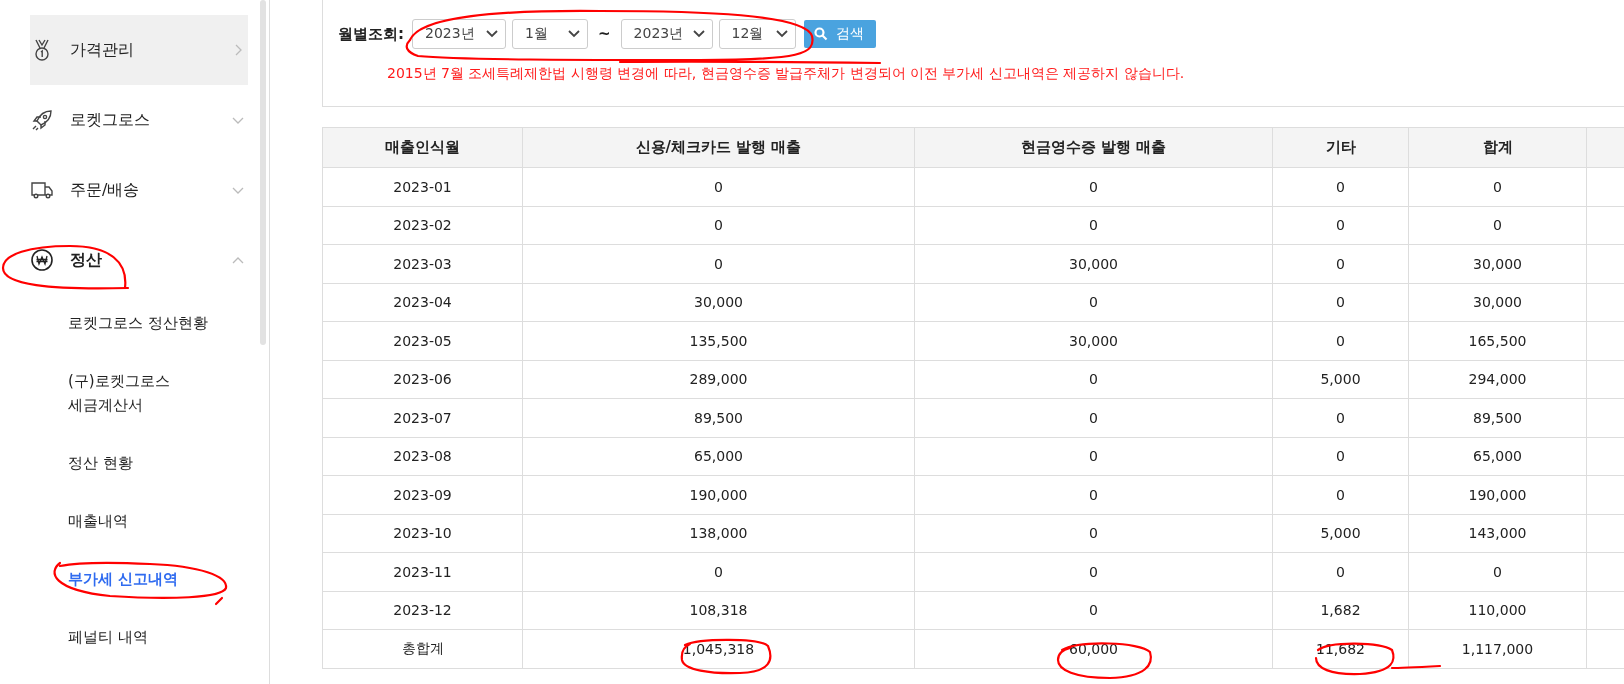  What do you see at coordinates (371, 34) in the screenshot?
I see `filter-label: 월별조회:` at bounding box center [371, 34].